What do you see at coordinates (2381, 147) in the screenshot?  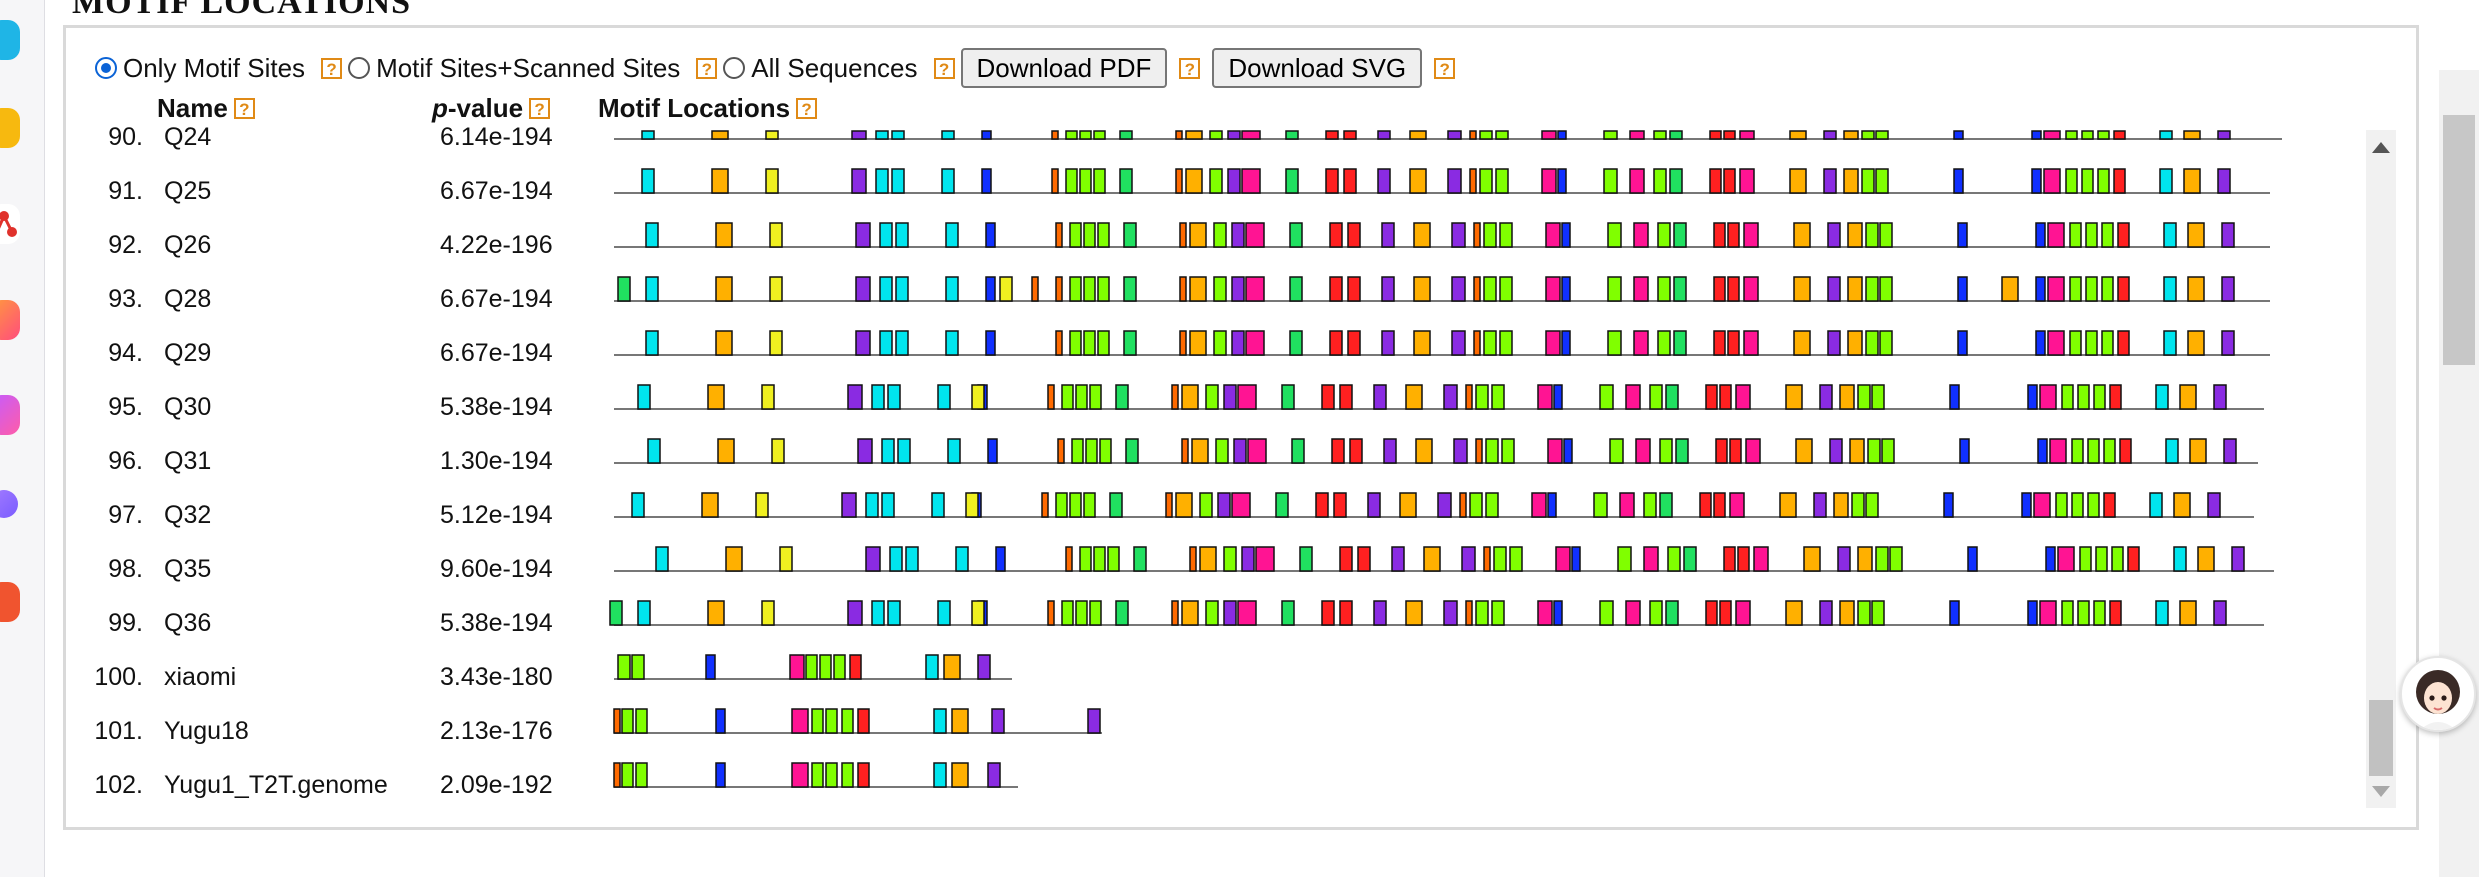 I see `scroll-up-icon` at bounding box center [2381, 147].